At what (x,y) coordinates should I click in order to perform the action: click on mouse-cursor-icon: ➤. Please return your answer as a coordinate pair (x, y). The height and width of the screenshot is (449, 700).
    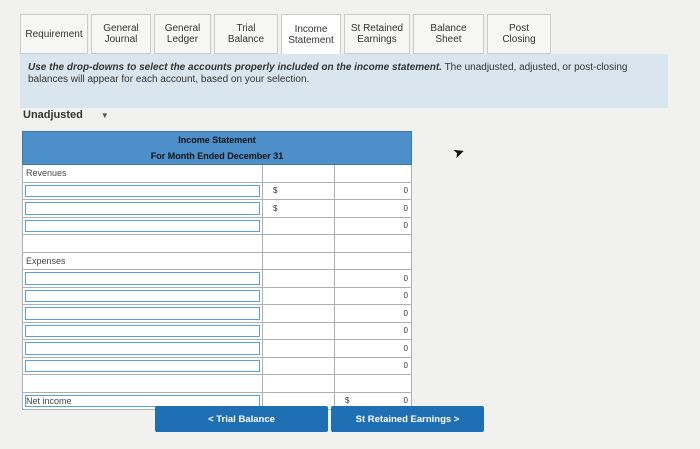
    Looking at the image, I should click on (458, 152).